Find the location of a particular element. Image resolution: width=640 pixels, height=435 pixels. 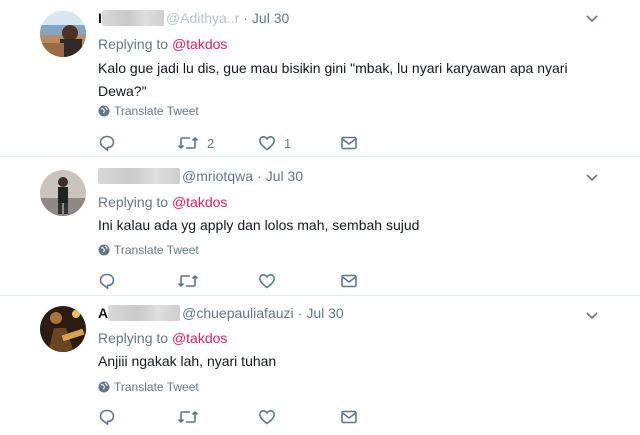

tweet-text: Anjiii ngakak lah, nyari tuhan is located at coordinates (187, 361).